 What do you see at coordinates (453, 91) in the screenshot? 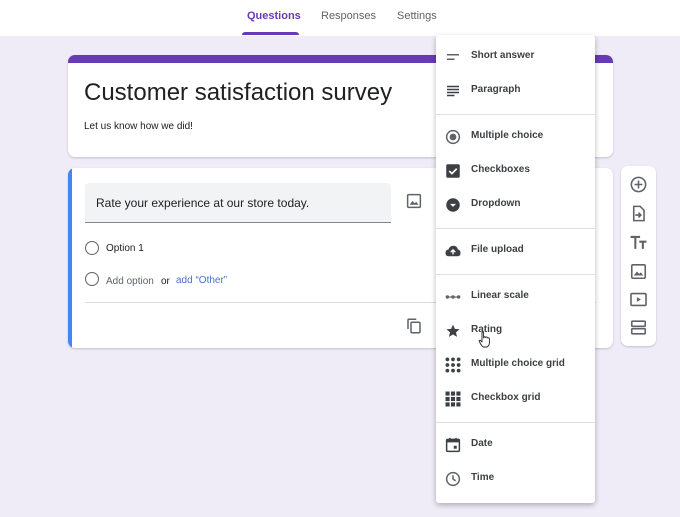
I see `paragraph-icon` at bounding box center [453, 91].